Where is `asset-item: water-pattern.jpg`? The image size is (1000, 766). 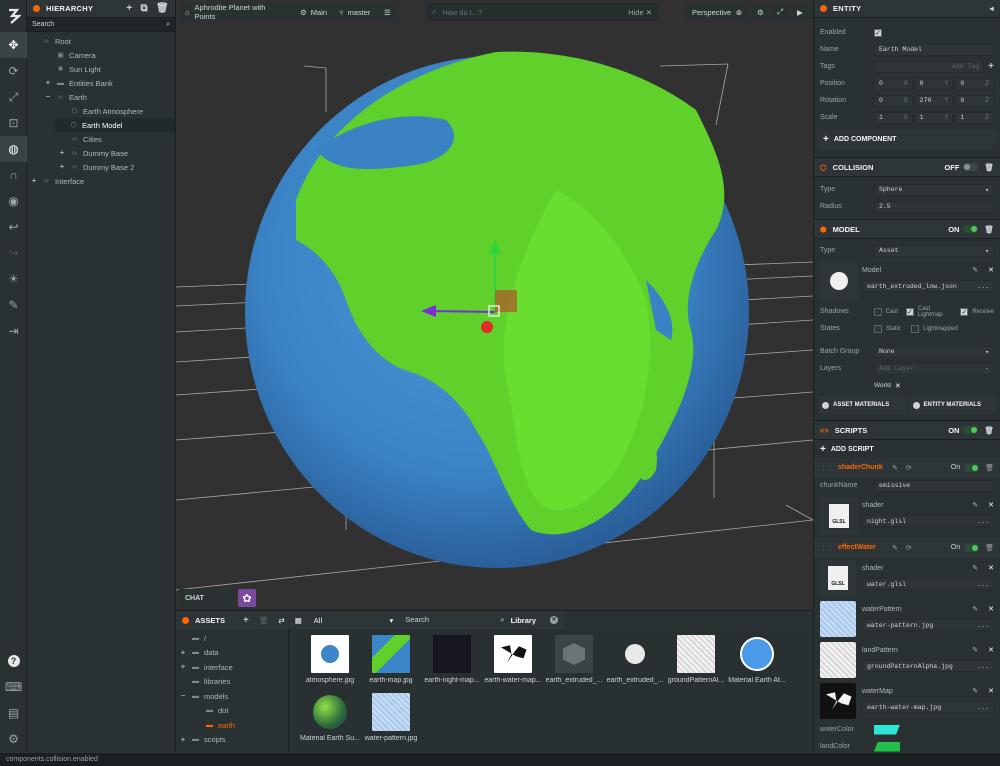
asset-item: water-pattern.jpg is located at coordinates (391, 717).